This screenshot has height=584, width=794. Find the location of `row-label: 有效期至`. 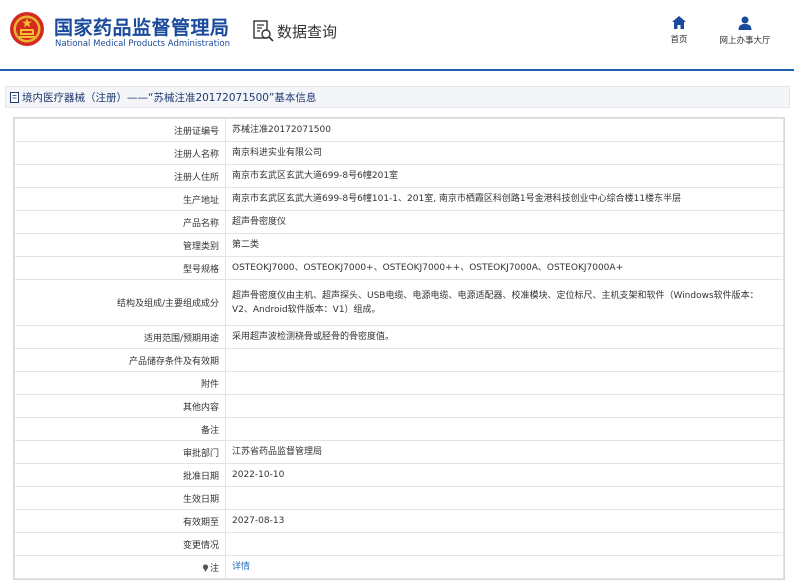

row-label: 有效期至 is located at coordinates (120, 521).